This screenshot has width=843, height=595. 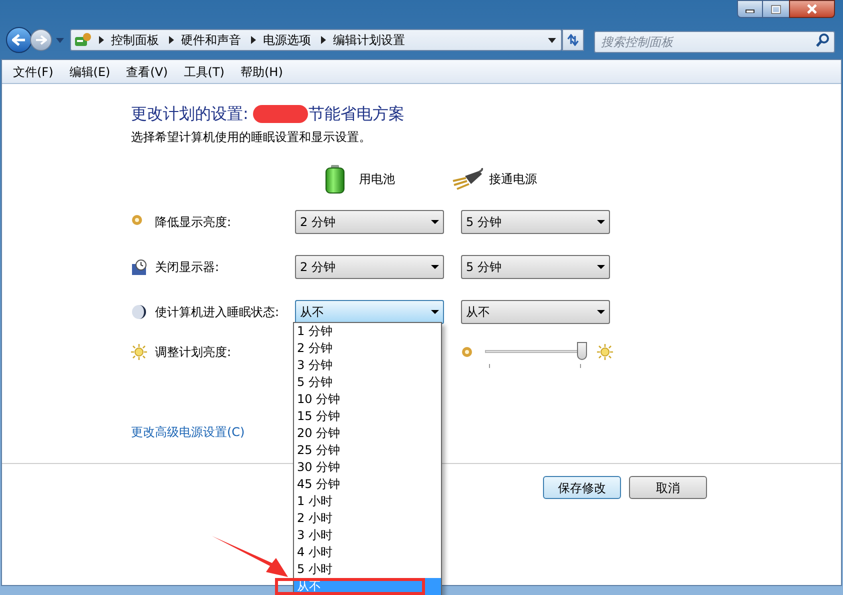 I want to click on breadcrumb-item: 电源选项, so click(x=287, y=40).